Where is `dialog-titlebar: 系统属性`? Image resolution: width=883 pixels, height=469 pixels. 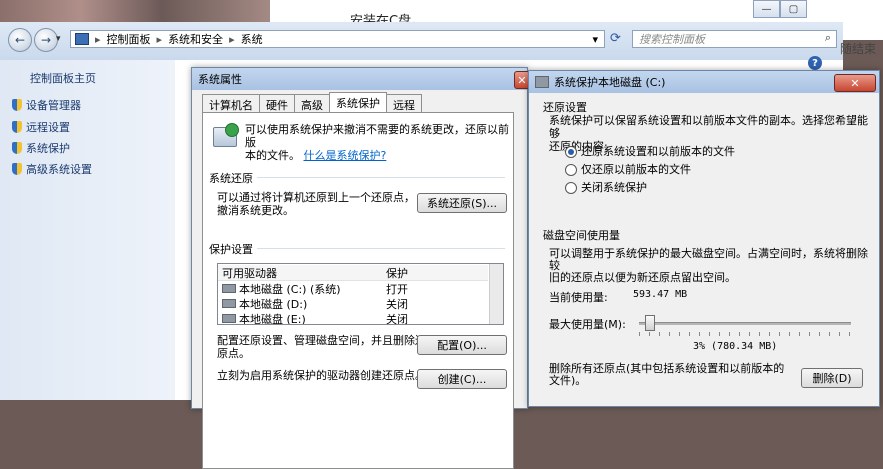 dialog-titlebar: 系统属性 is located at coordinates (359, 79).